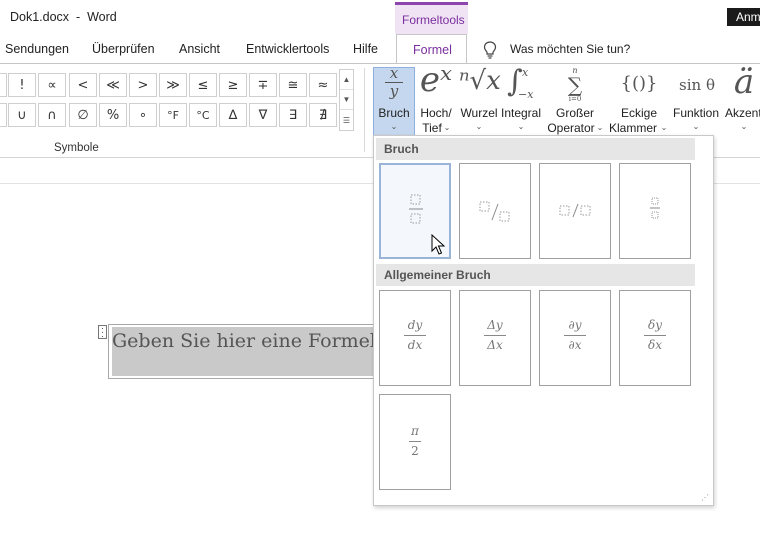 This screenshot has width=760, height=537. I want to click on scroll-up-icon: ▲, so click(346, 80).